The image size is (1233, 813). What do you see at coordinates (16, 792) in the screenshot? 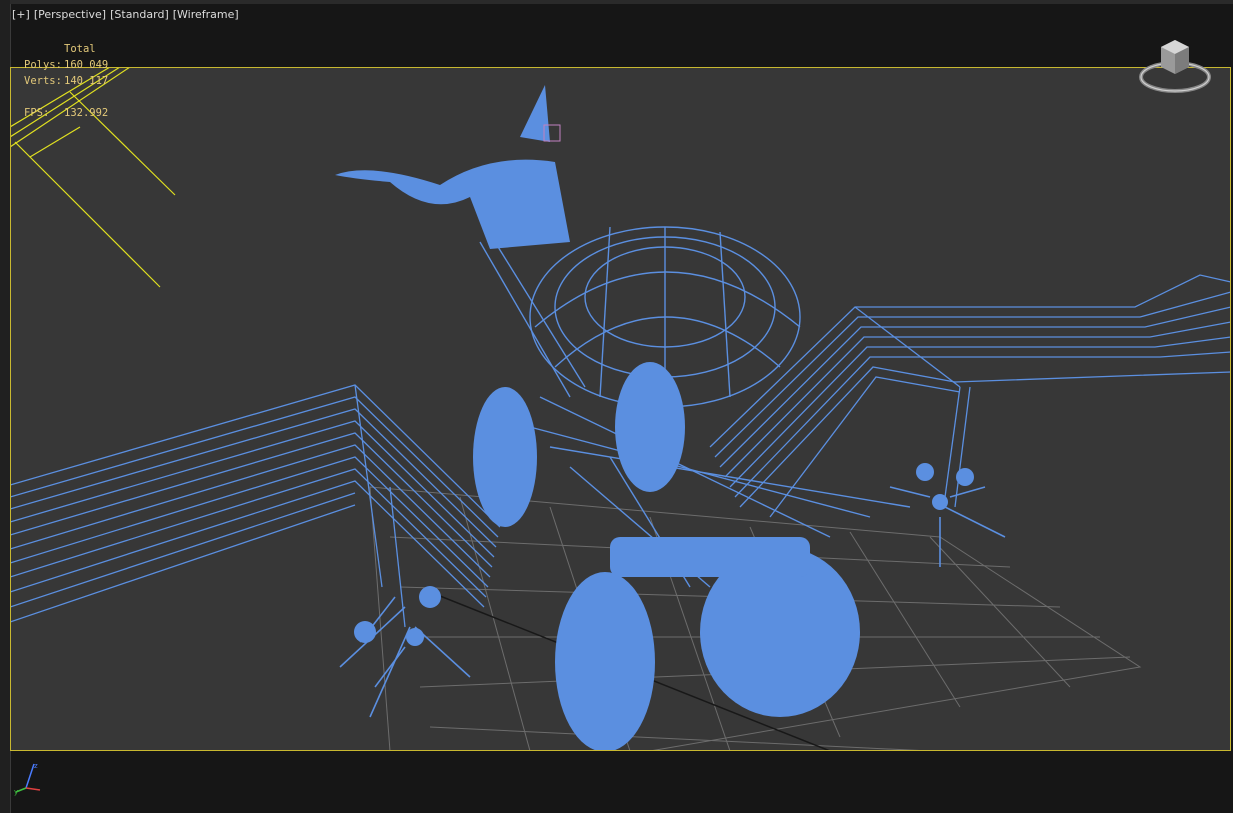
I see `svg-text: y` at bounding box center [16, 792].